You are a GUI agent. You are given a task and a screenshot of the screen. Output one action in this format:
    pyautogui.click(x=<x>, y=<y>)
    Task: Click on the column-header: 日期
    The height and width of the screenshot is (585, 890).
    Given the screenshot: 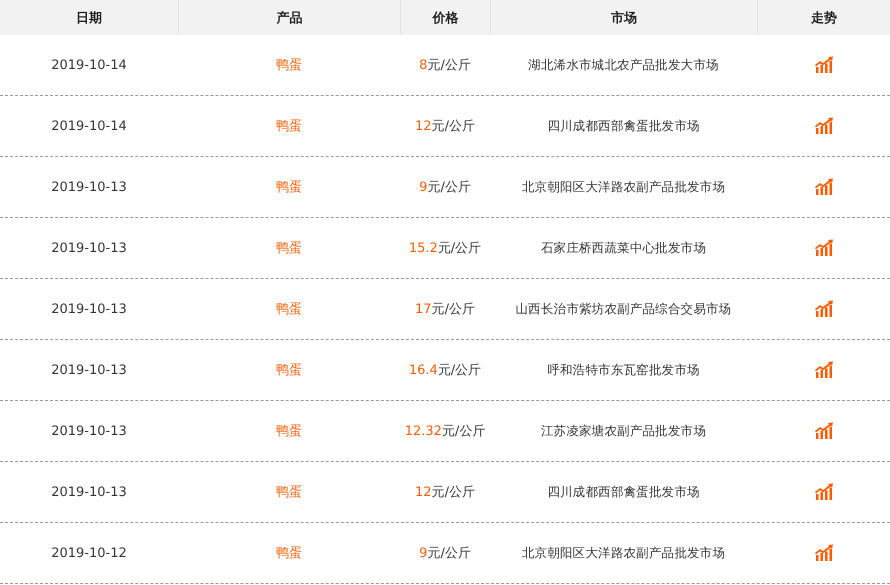 What is the action you would take?
    pyautogui.click(x=89, y=19)
    